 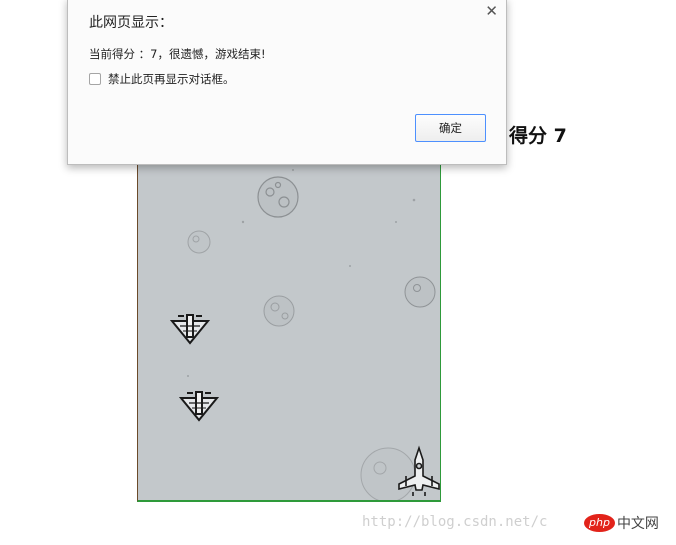 I want to click on logo-cn-text: 中文网, so click(x=637, y=524).